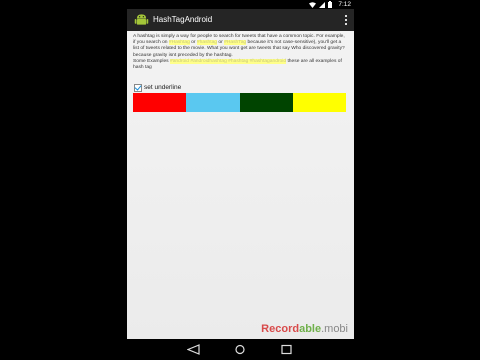  What do you see at coordinates (194, 349) in the screenshot?
I see `back-icon` at bounding box center [194, 349].